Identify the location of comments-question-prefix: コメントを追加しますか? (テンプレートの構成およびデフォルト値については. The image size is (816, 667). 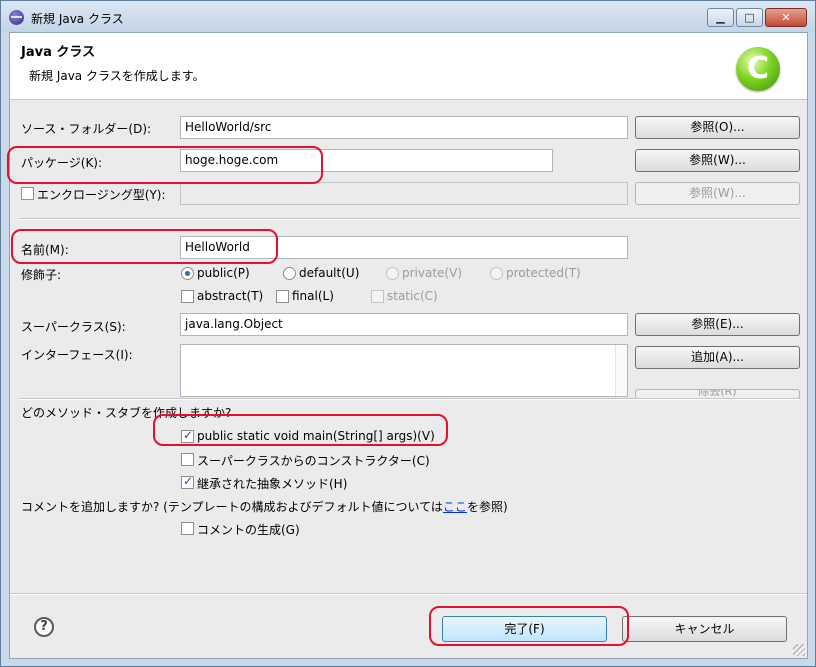
(232, 507).